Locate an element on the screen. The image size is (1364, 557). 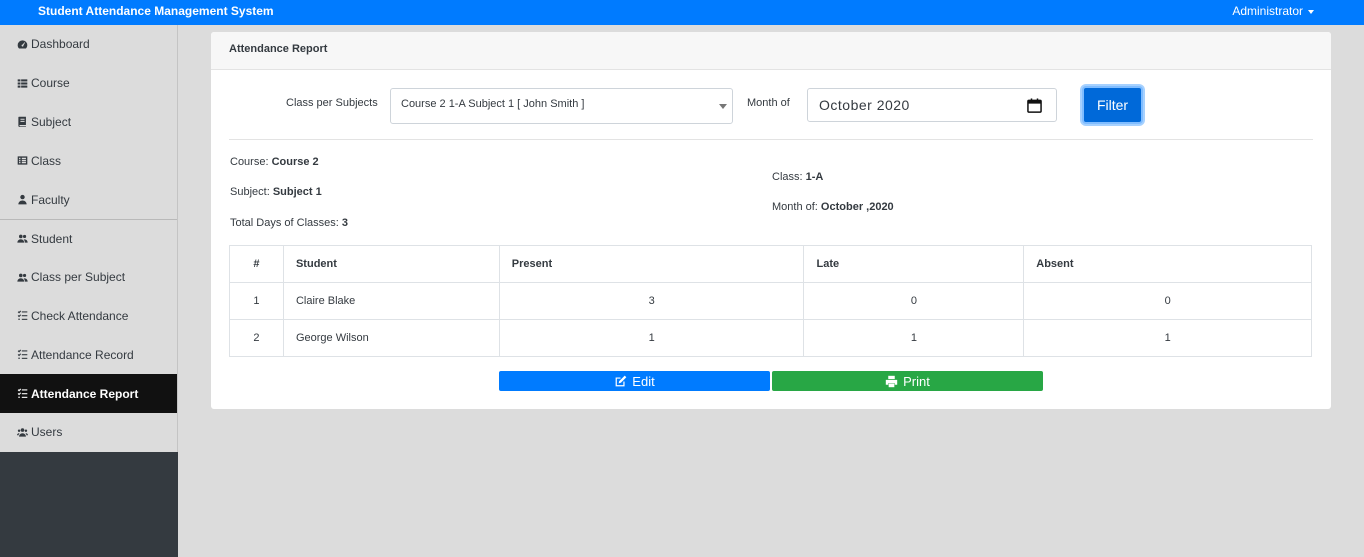
sidebar-item-label: Class is located at coordinates (46, 160).